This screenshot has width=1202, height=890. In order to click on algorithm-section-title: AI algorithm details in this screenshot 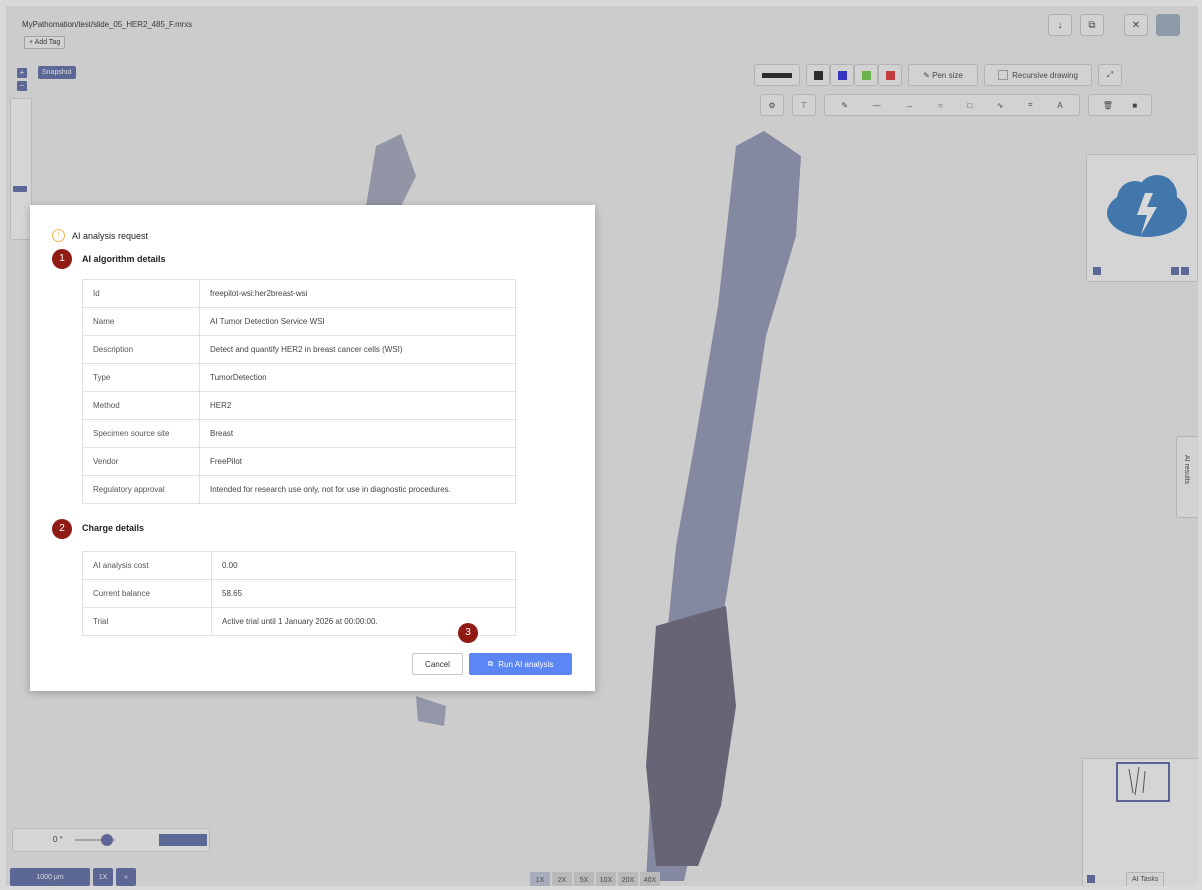, I will do `click(124, 259)`.